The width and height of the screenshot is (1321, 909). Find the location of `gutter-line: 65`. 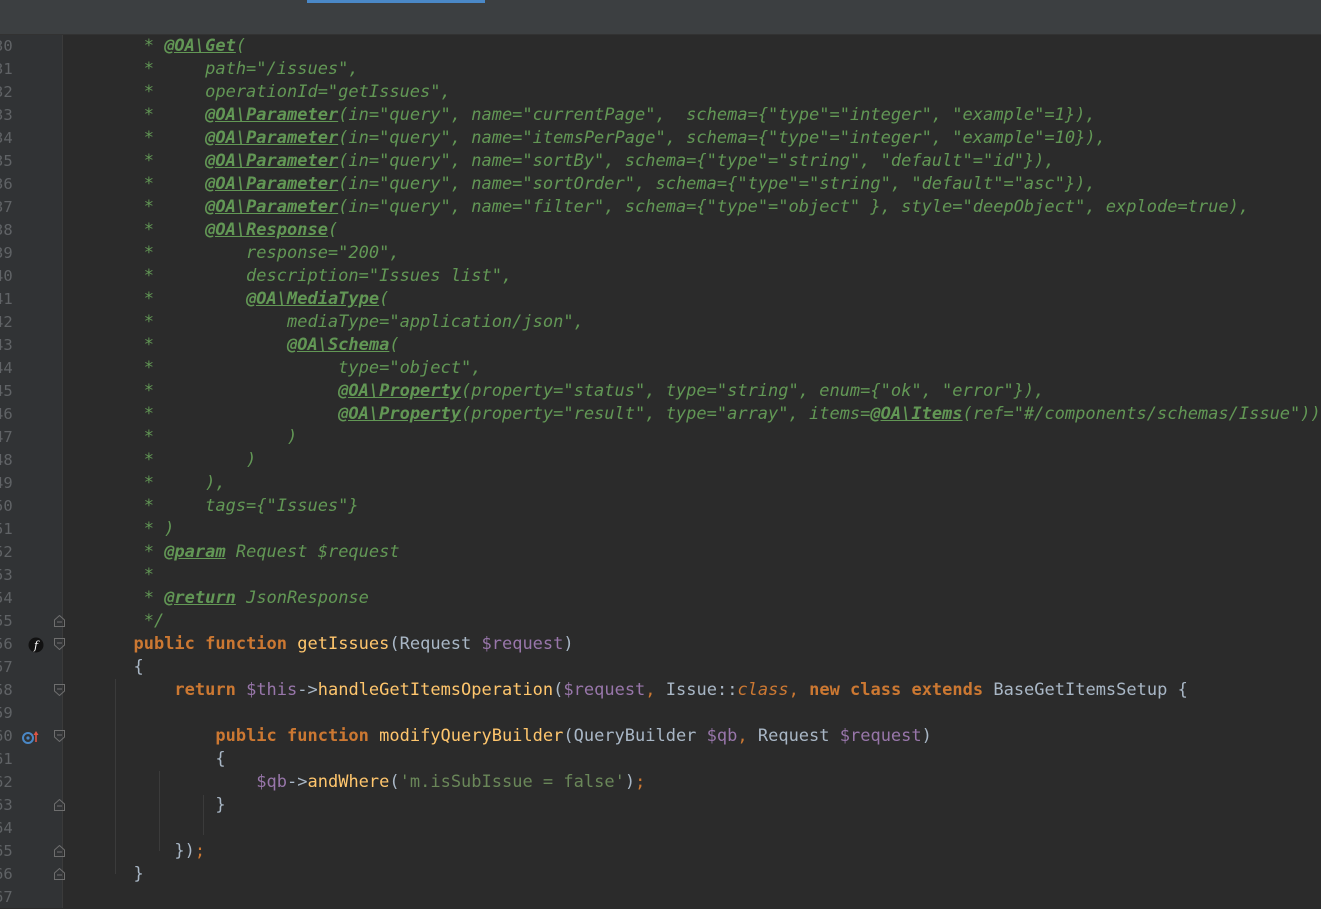

gutter-line: 65 is located at coordinates (32, 851).